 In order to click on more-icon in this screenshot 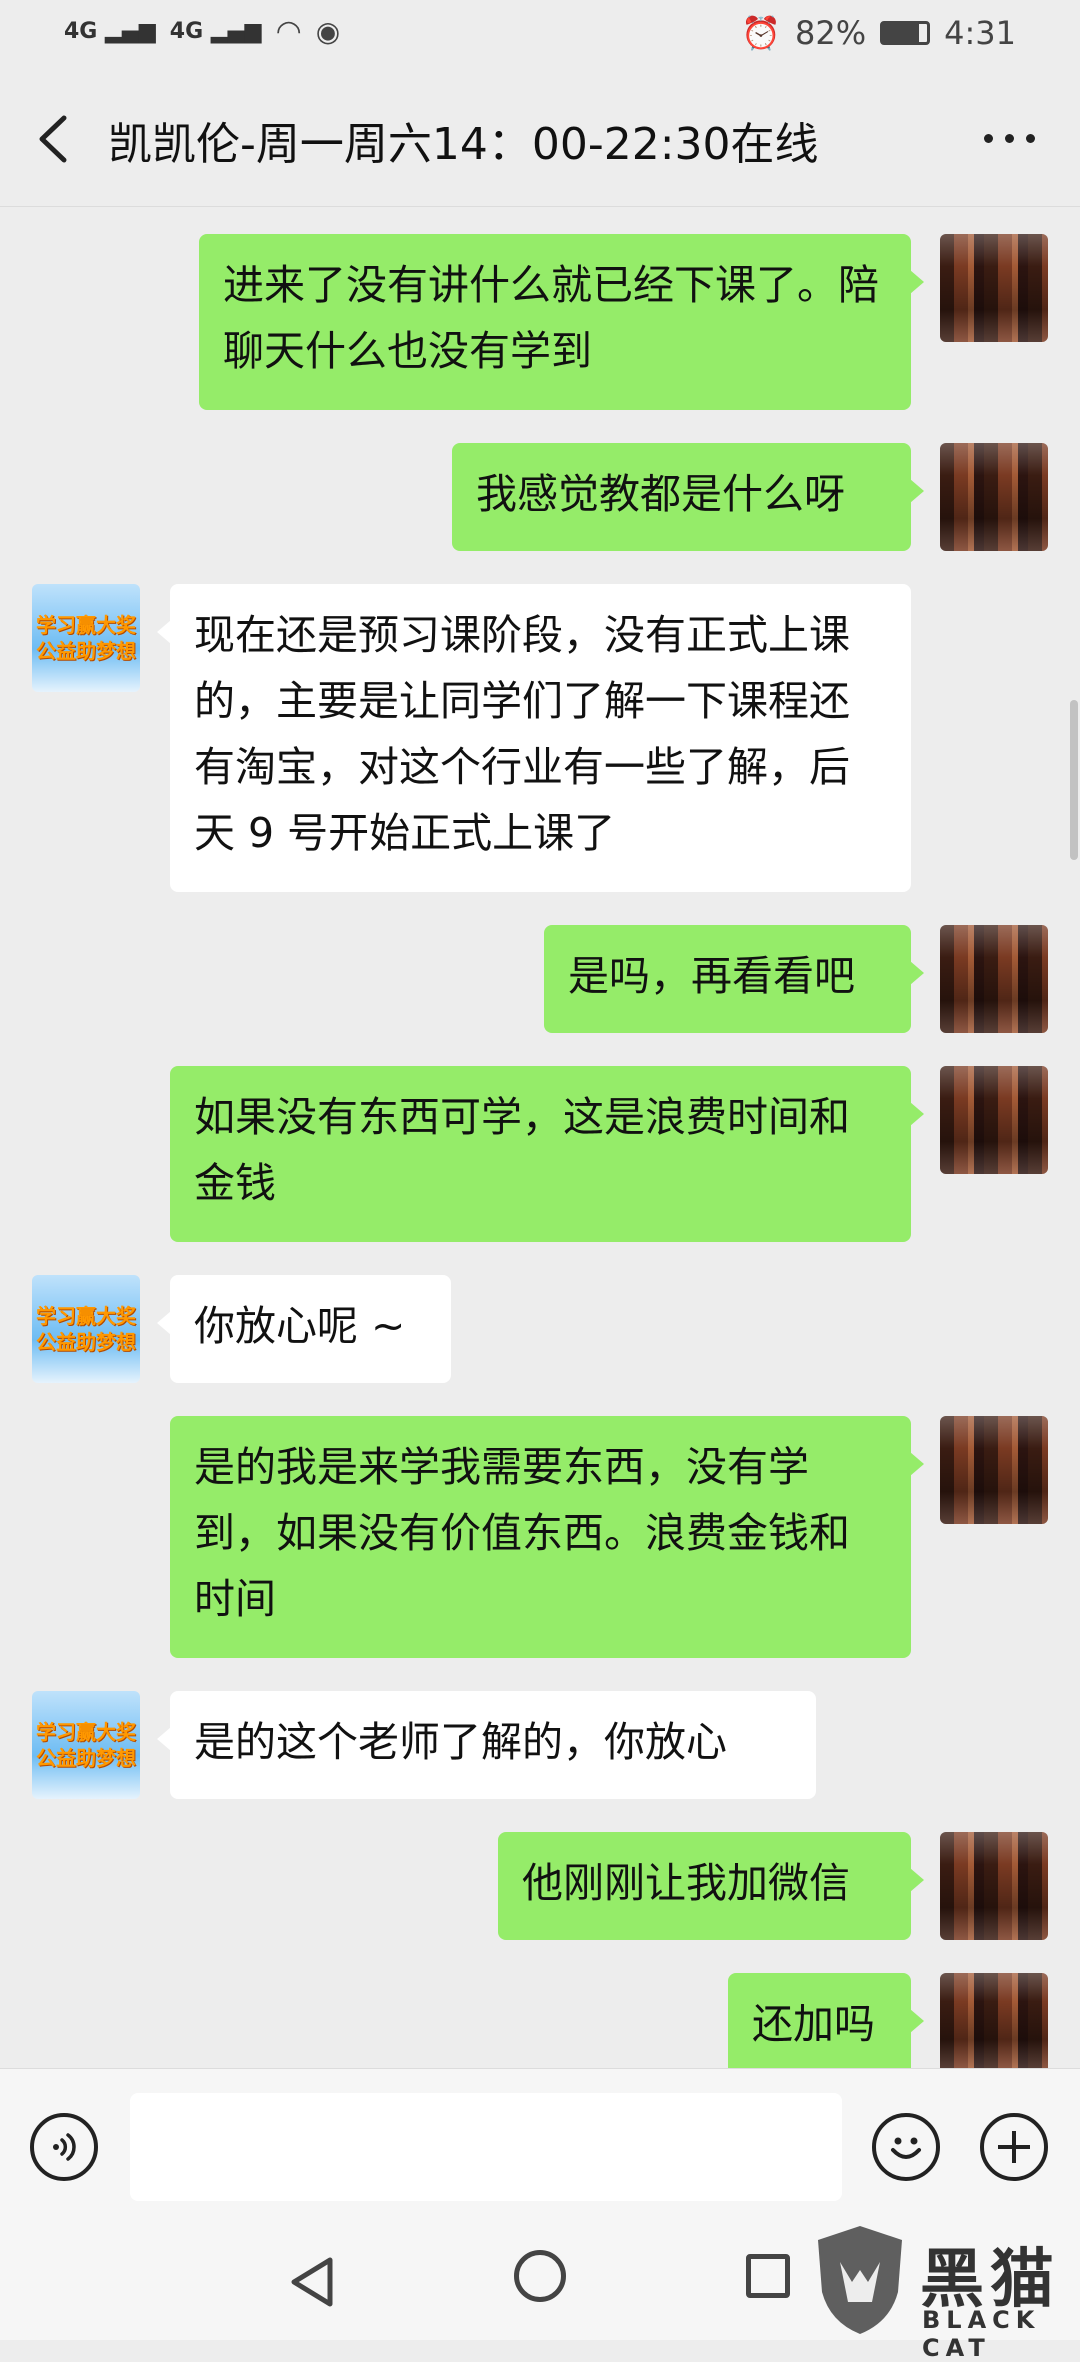, I will do `click(1014, 138)`.